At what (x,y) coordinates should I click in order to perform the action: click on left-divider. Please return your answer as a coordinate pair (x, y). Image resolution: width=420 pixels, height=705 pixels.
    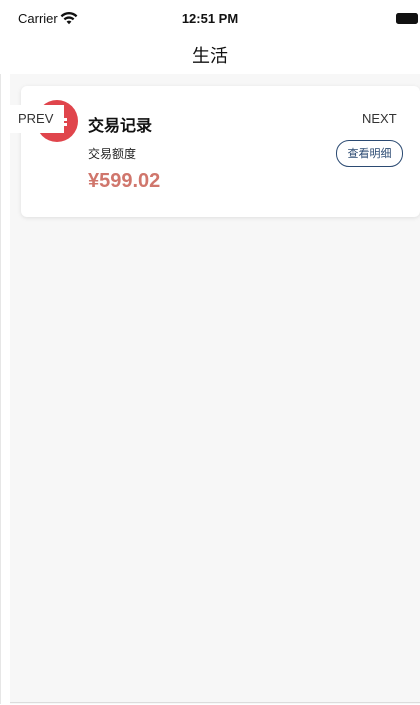
    Looking at the image, I should click on (0, 389).